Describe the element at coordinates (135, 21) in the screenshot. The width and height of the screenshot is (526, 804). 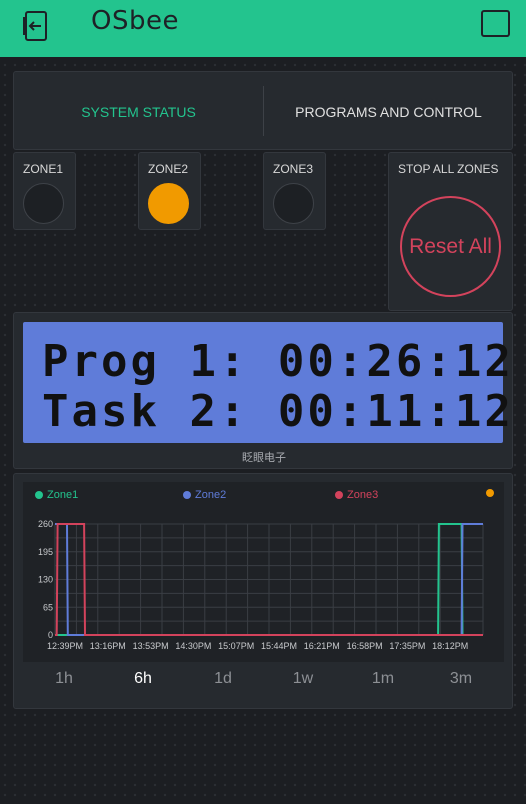
I see `app-title: OSbee` at that location.